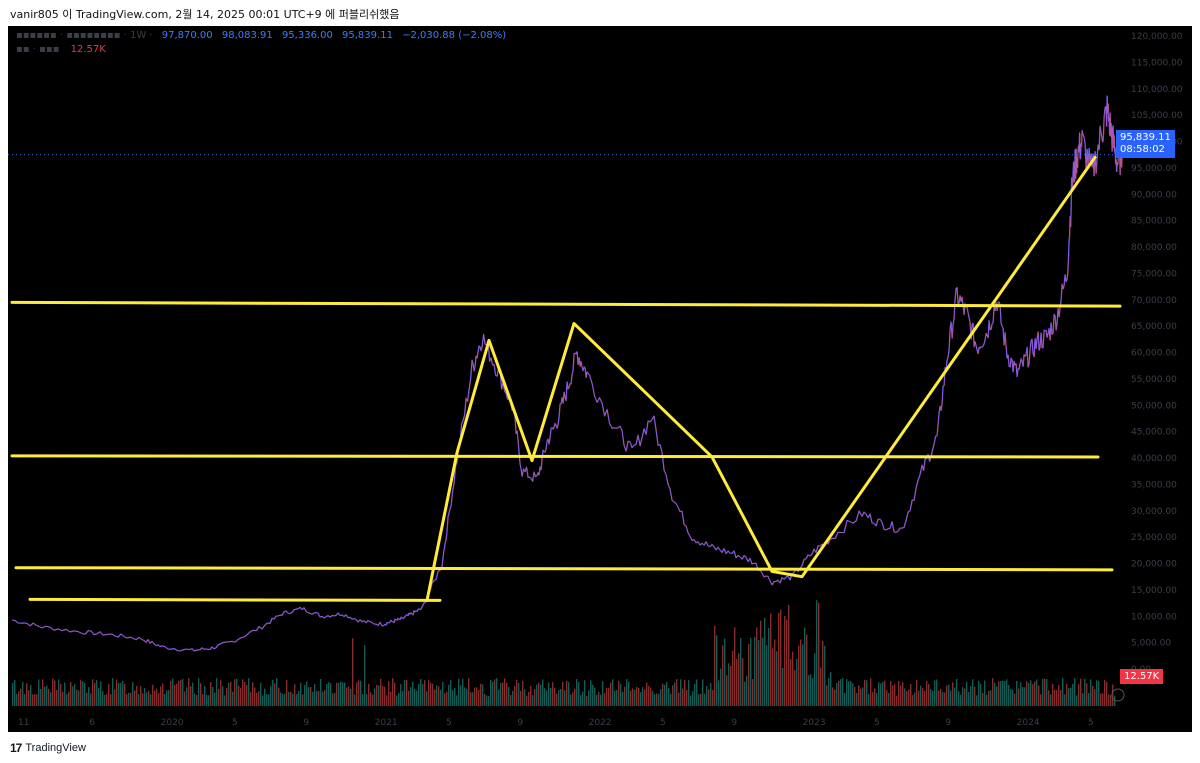  What do you see at coordinates (556, 723) in the screenshot?
I see `x-axis: 11 6 2020 5 9 2021 5 9 2022 5 9 2023 5 9 2024 5` at bounding box center [556, 723].